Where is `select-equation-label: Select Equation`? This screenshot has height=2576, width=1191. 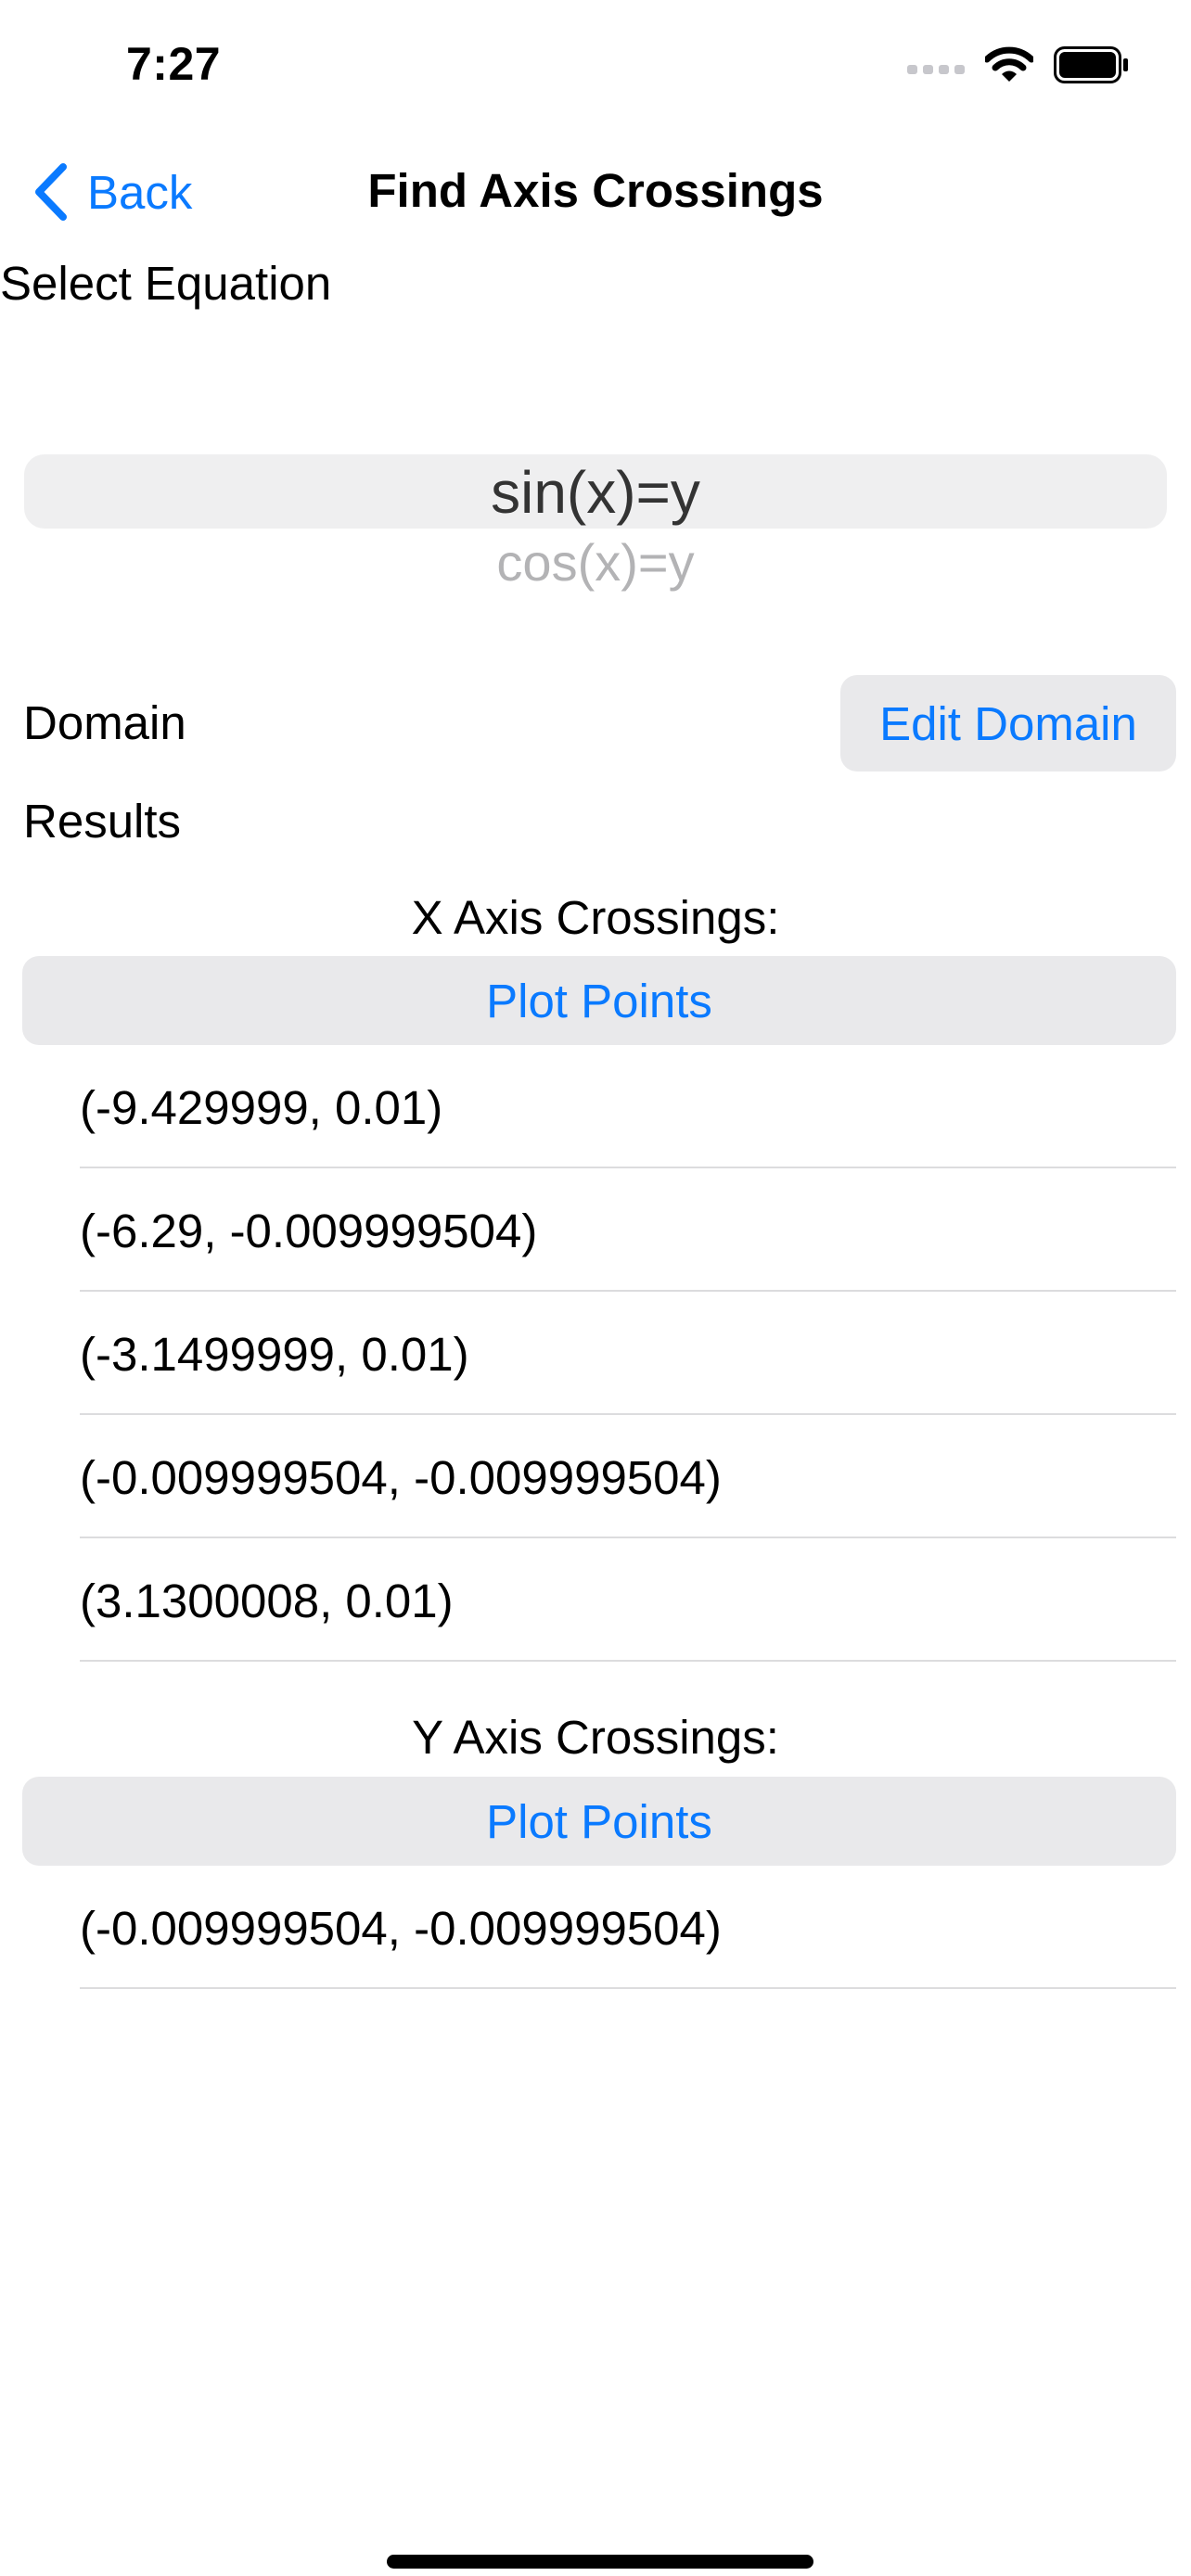
select-equation-label: Select Equation is located at coordinates (166, 283).